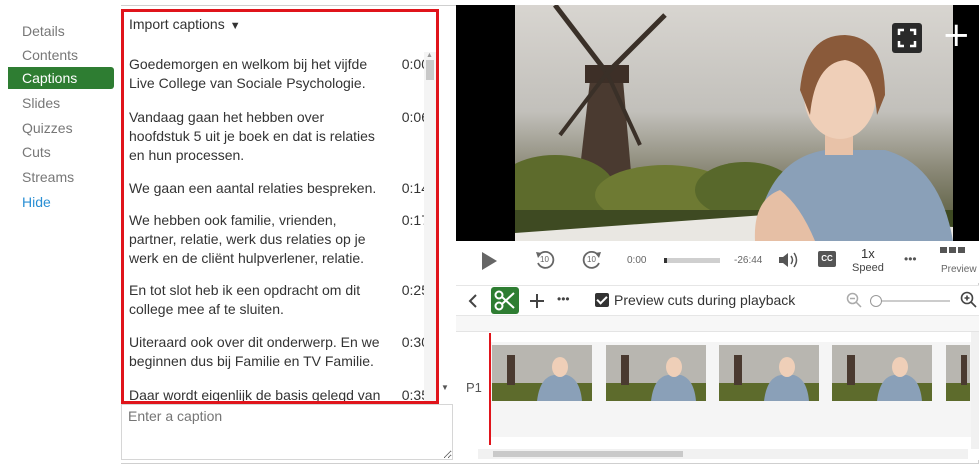  What do you see at coordinates (910, 259) in the screenshot?
I see `more-options-button: •••` at bounding box center [910, 259].